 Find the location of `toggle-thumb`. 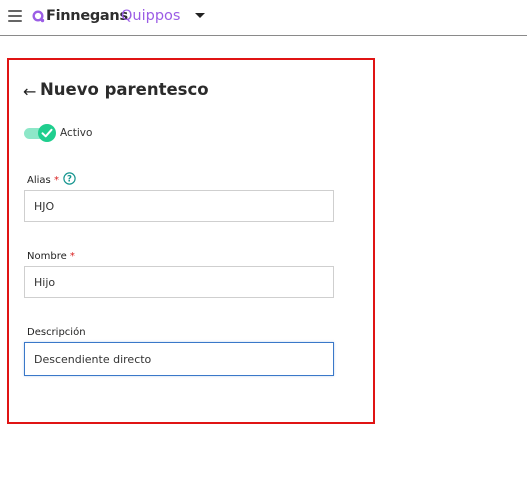

toggle-thumb is located at coordinates (47, 133).